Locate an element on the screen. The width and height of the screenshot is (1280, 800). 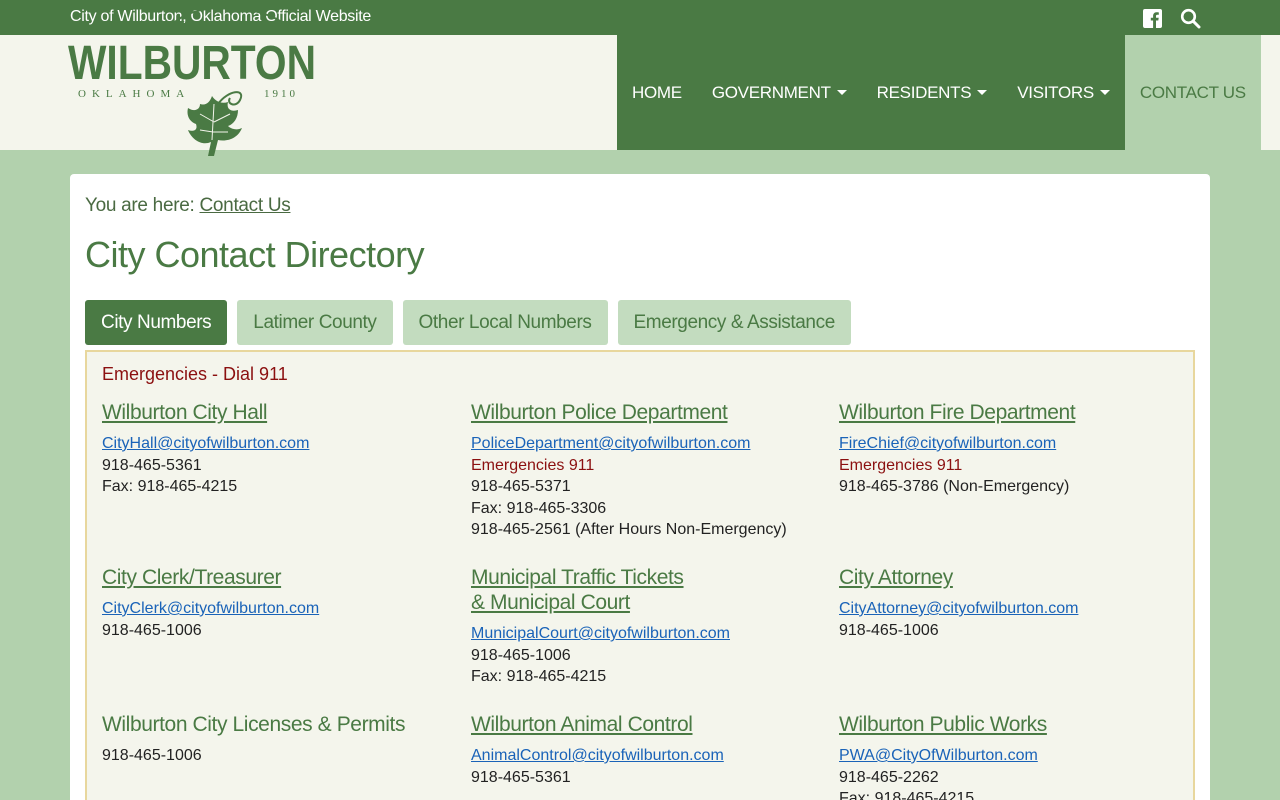
facebook-icon is located at coordinates (1152, 18).